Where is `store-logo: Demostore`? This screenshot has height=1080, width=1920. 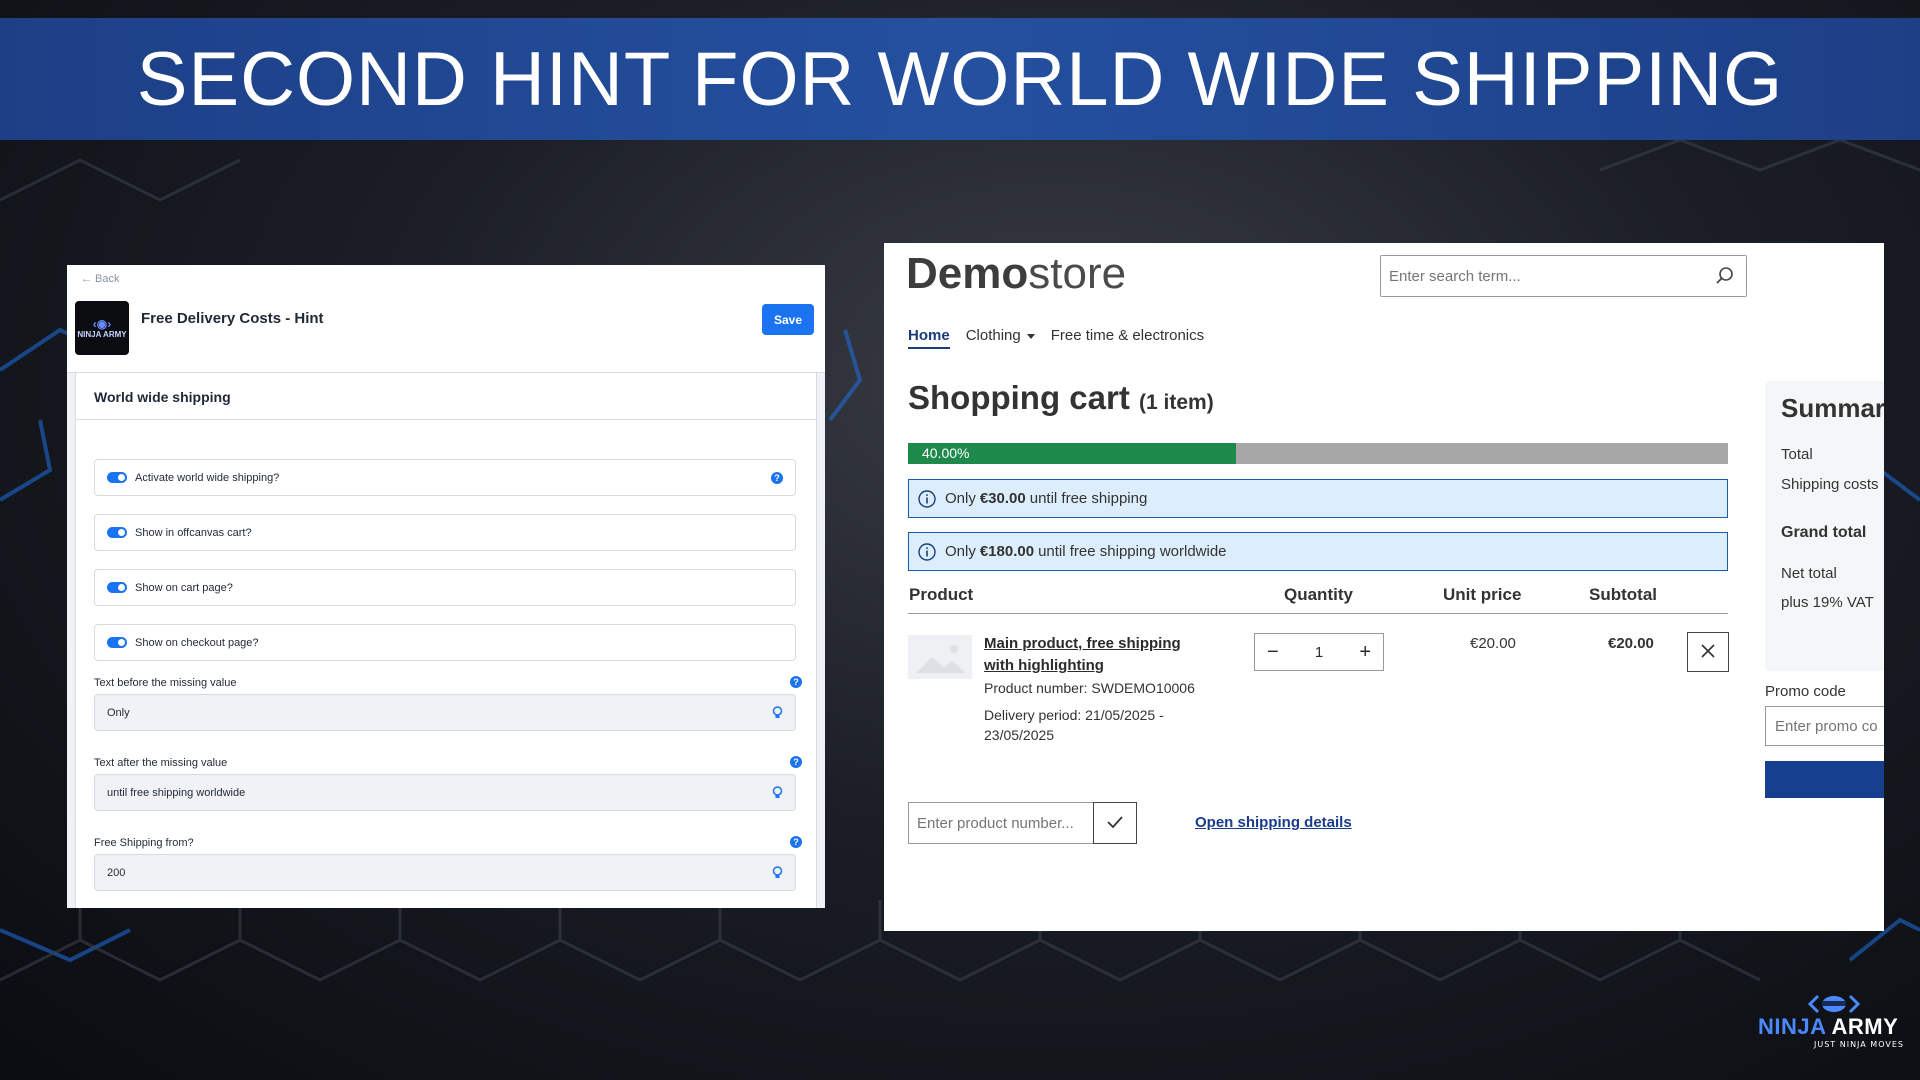 store-logo: Demostore is located at coordinates (1016, 274).